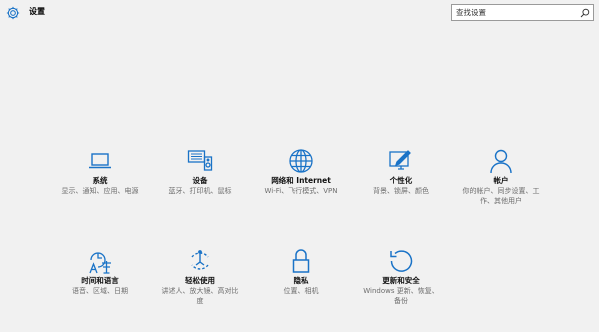 The image size is (599, 332). I want to click on tile-privacy: 隐私 位置、相机, so click(301, 272).